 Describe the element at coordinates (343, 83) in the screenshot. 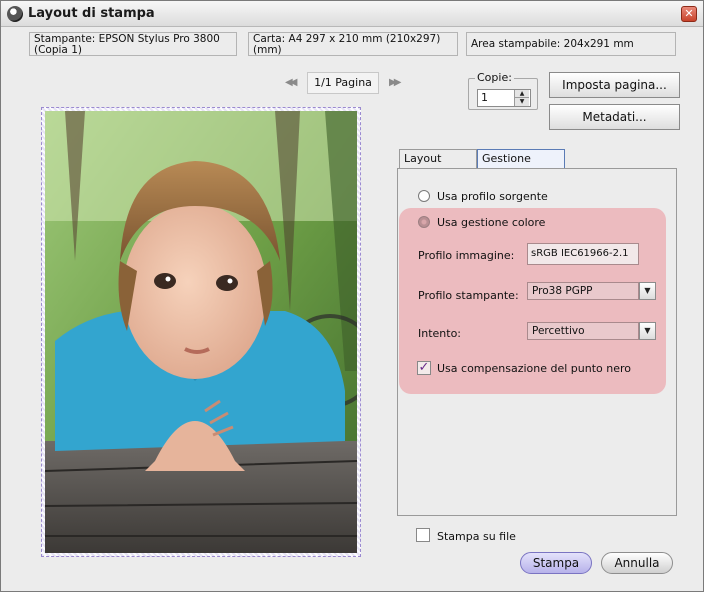

I see `page-indicator: 1/1 Pagina` at that location.